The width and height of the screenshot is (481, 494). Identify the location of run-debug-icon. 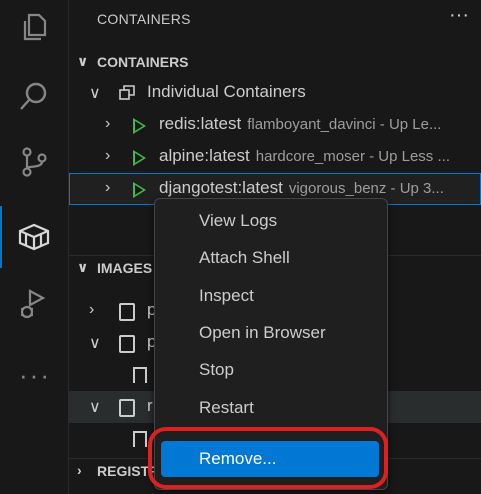
(34, 304).